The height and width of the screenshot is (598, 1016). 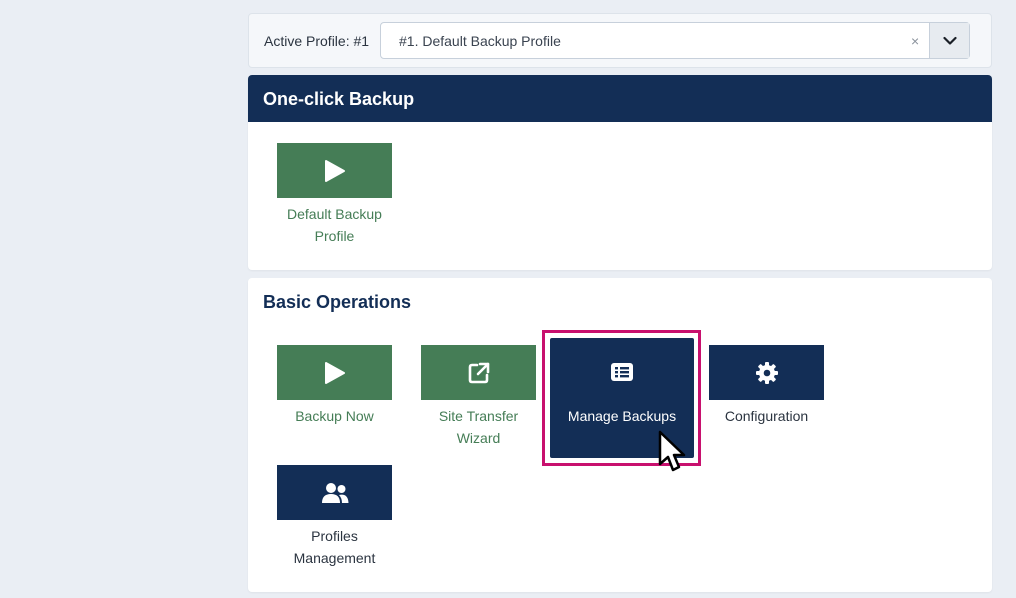 What do you see at coordinates (334, 195) in the screenshot?
I see `default-backup-profile-button: Default Backup Profile` at bounding box center [334, 195].